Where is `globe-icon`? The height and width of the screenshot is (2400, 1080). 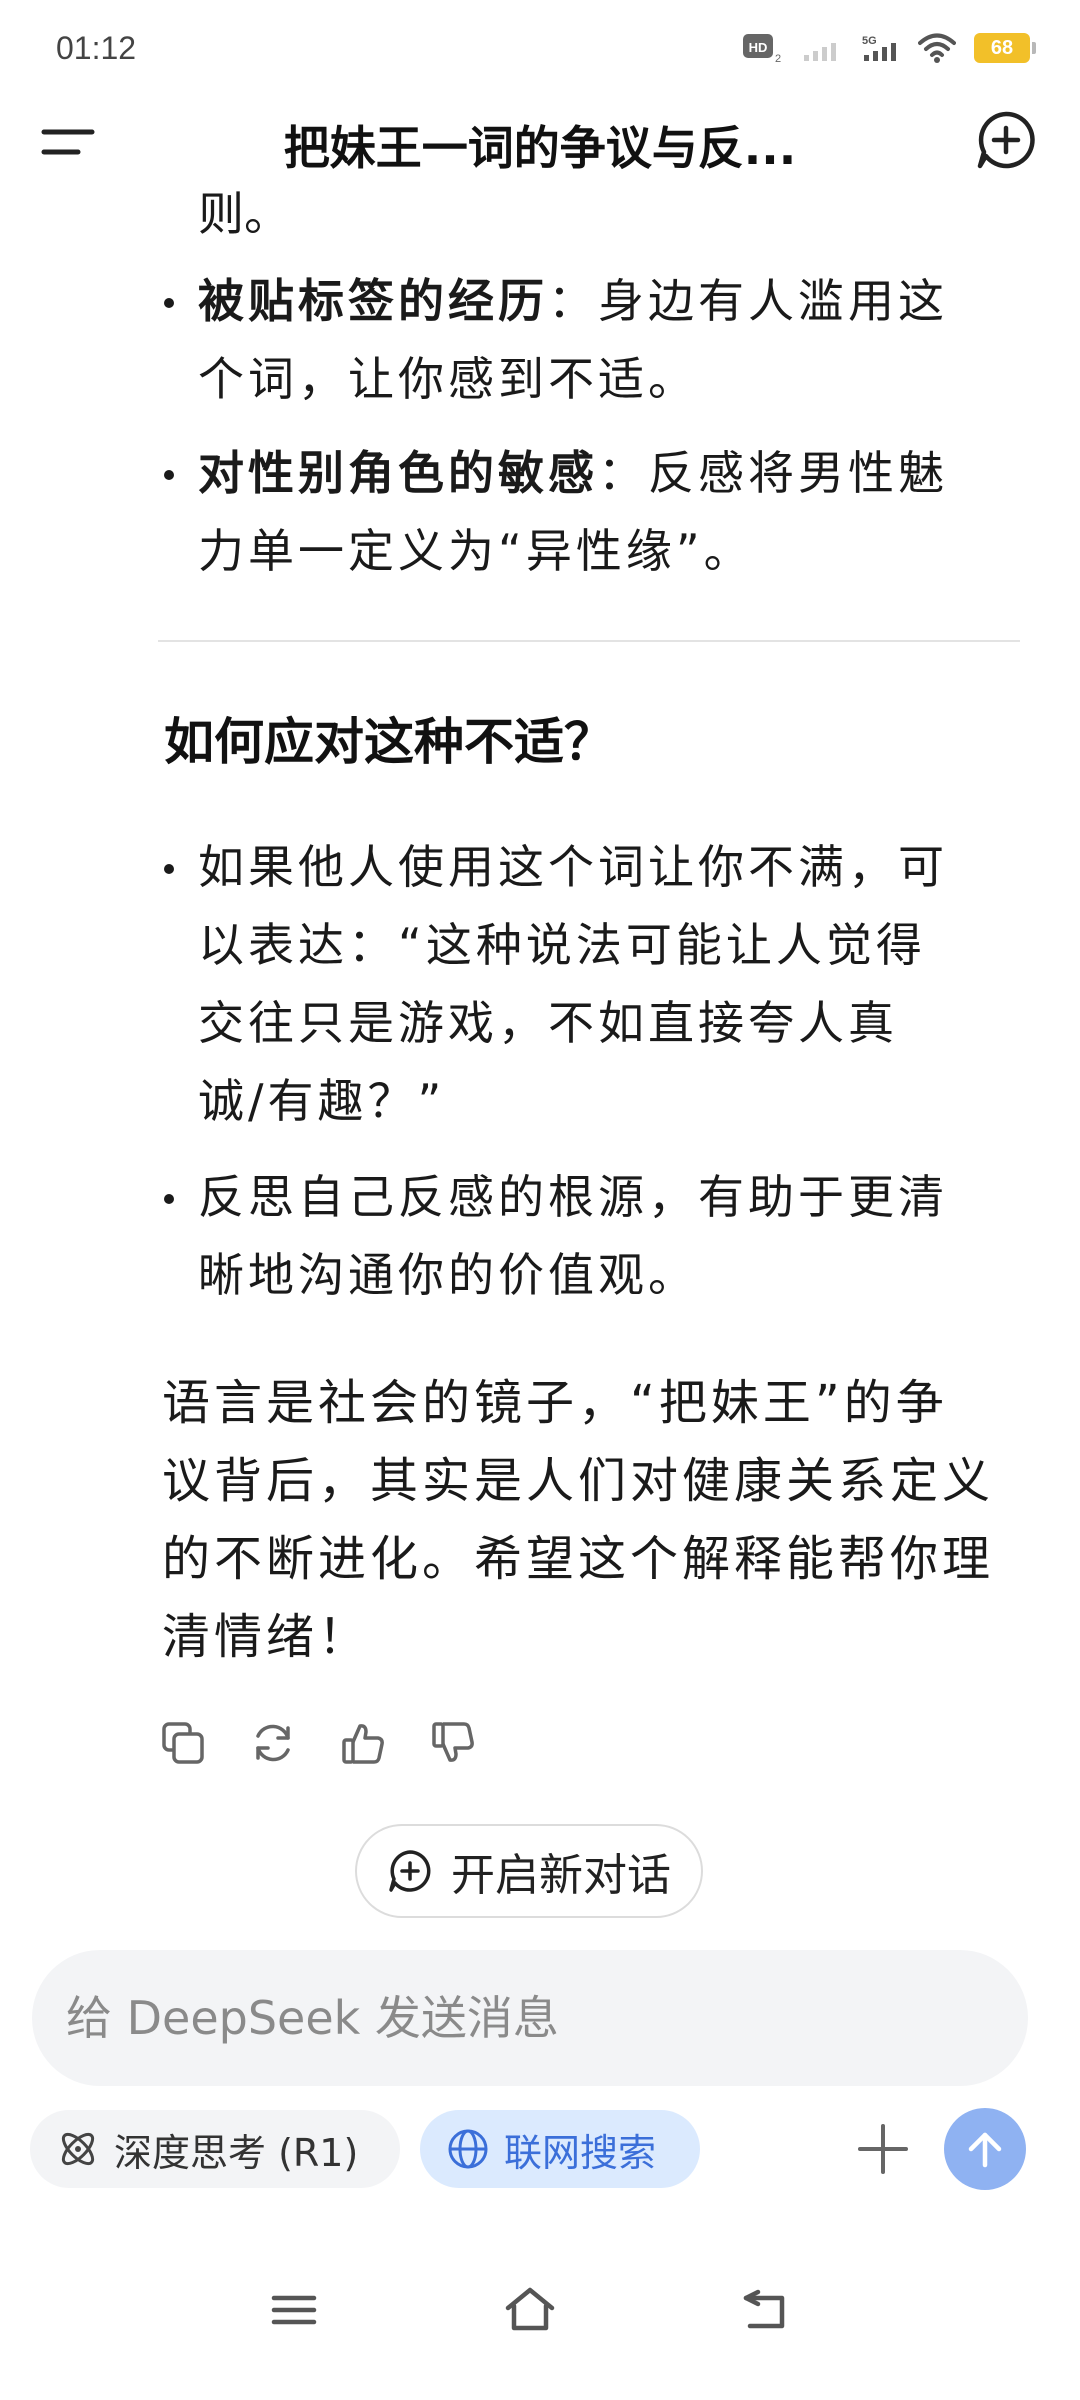 globe-icon is located at coordinates (468, 2149).